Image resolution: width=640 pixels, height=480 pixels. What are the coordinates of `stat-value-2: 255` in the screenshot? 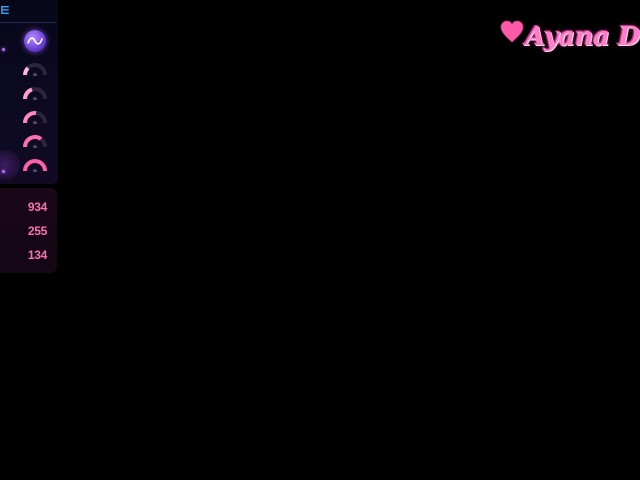 It's located at (37, 231).